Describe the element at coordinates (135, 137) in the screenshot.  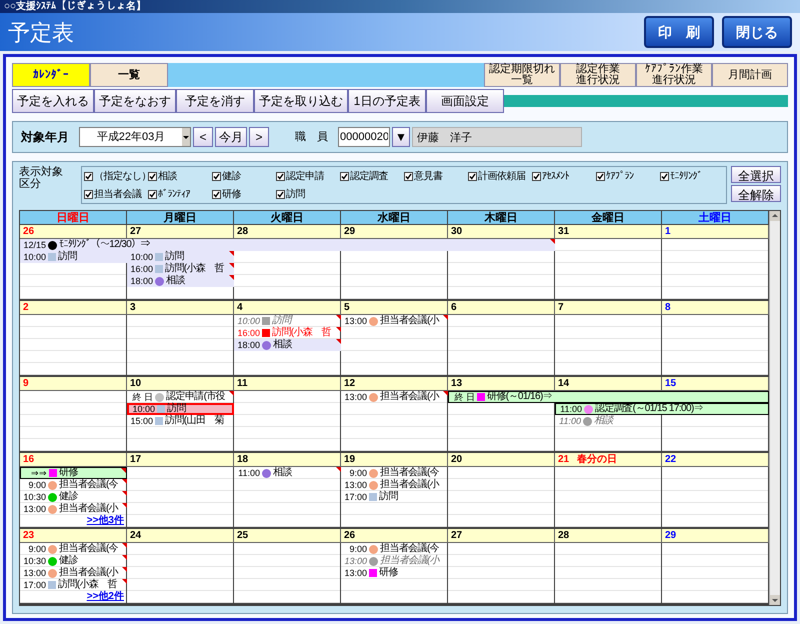
I see `month-select: 平成22年03月` at that location.